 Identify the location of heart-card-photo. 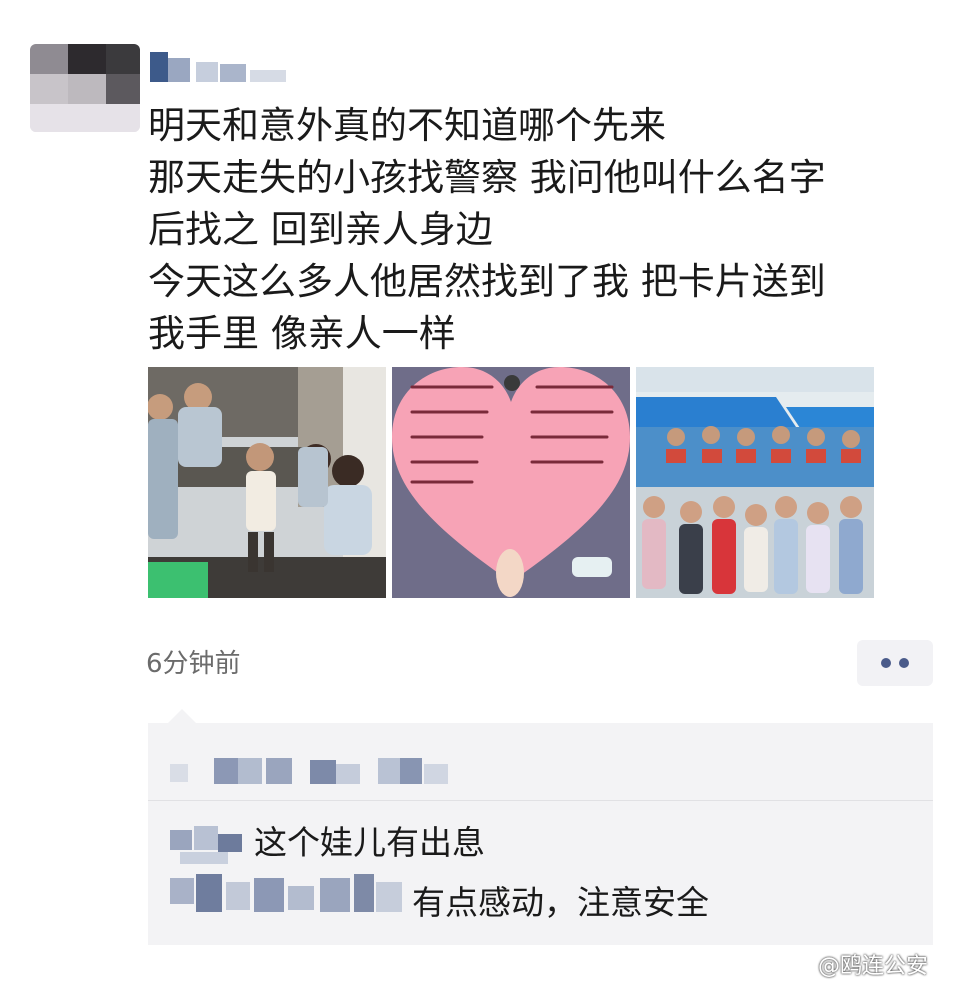
(511, 482).